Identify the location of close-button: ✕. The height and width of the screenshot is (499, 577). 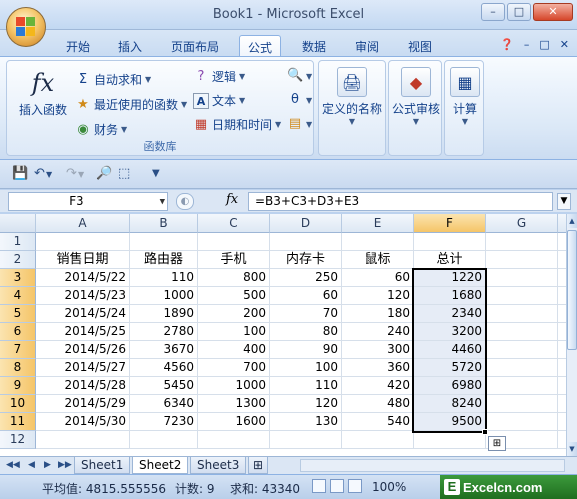
(553, 12).